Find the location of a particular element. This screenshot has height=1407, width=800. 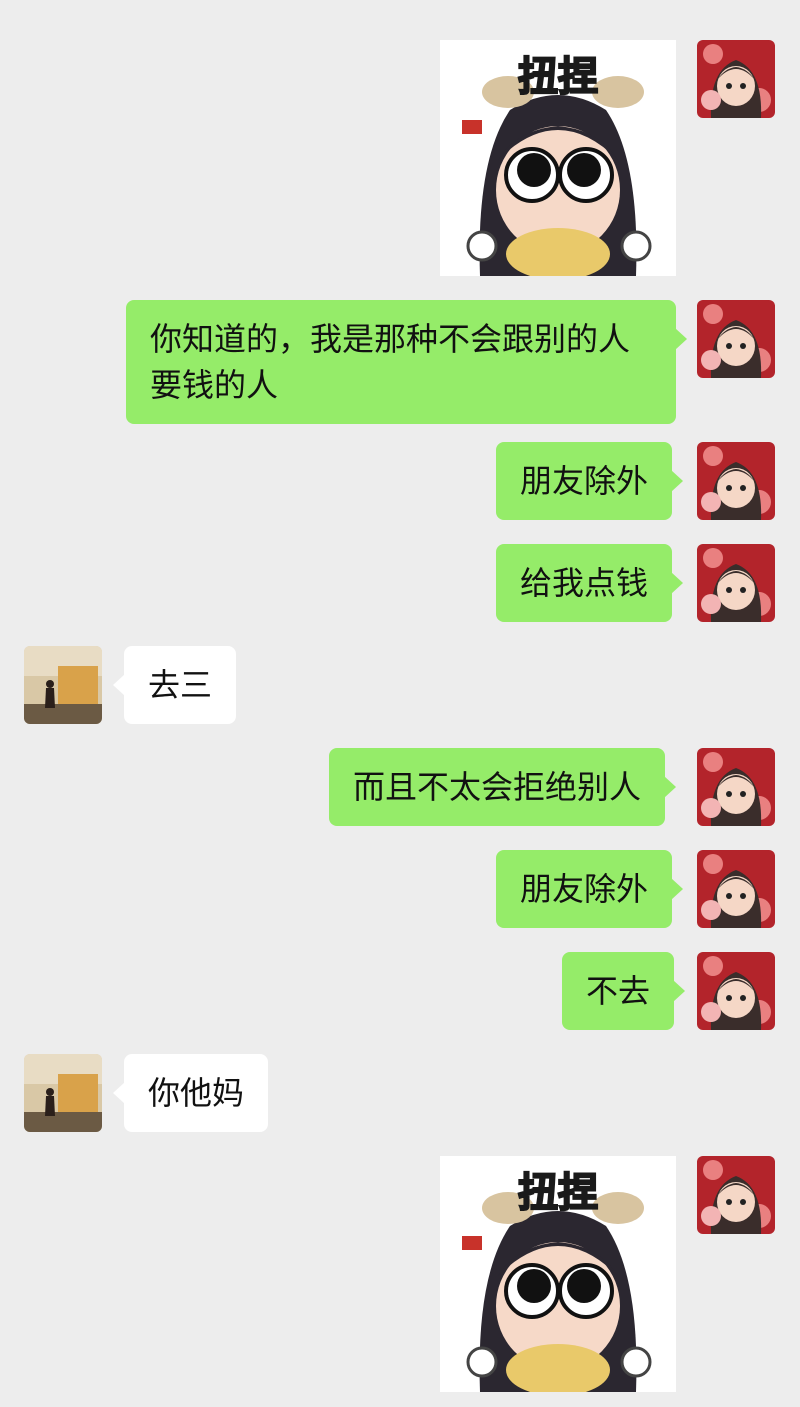

other-message-bubble: 你他妈 is located at coordinates (190, 1093).